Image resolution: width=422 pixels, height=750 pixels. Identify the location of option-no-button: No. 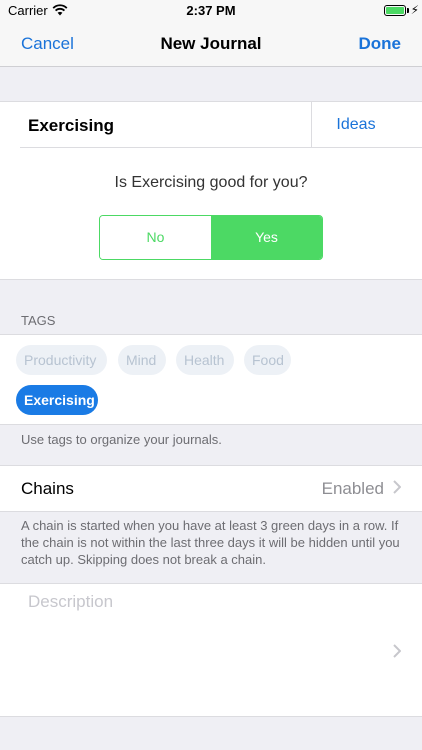
(155, 237).